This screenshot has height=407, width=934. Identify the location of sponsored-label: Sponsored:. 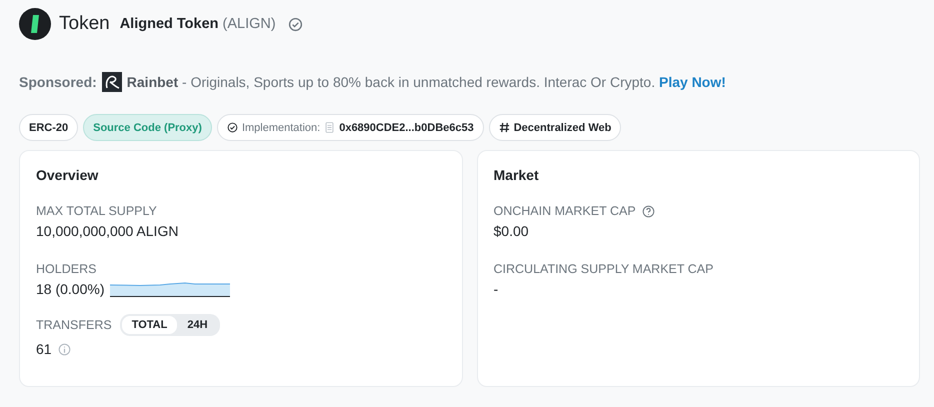
(58, 82).